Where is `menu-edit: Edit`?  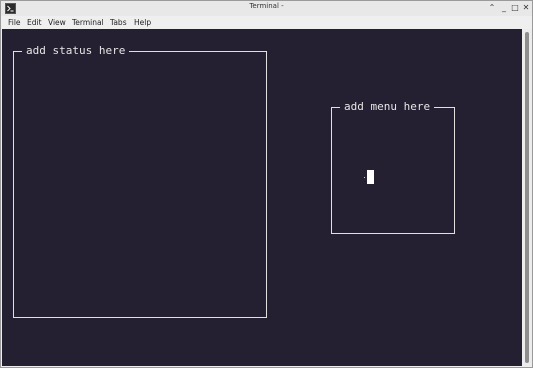 menu-edit: Edit is located at coordinates (34, 22).